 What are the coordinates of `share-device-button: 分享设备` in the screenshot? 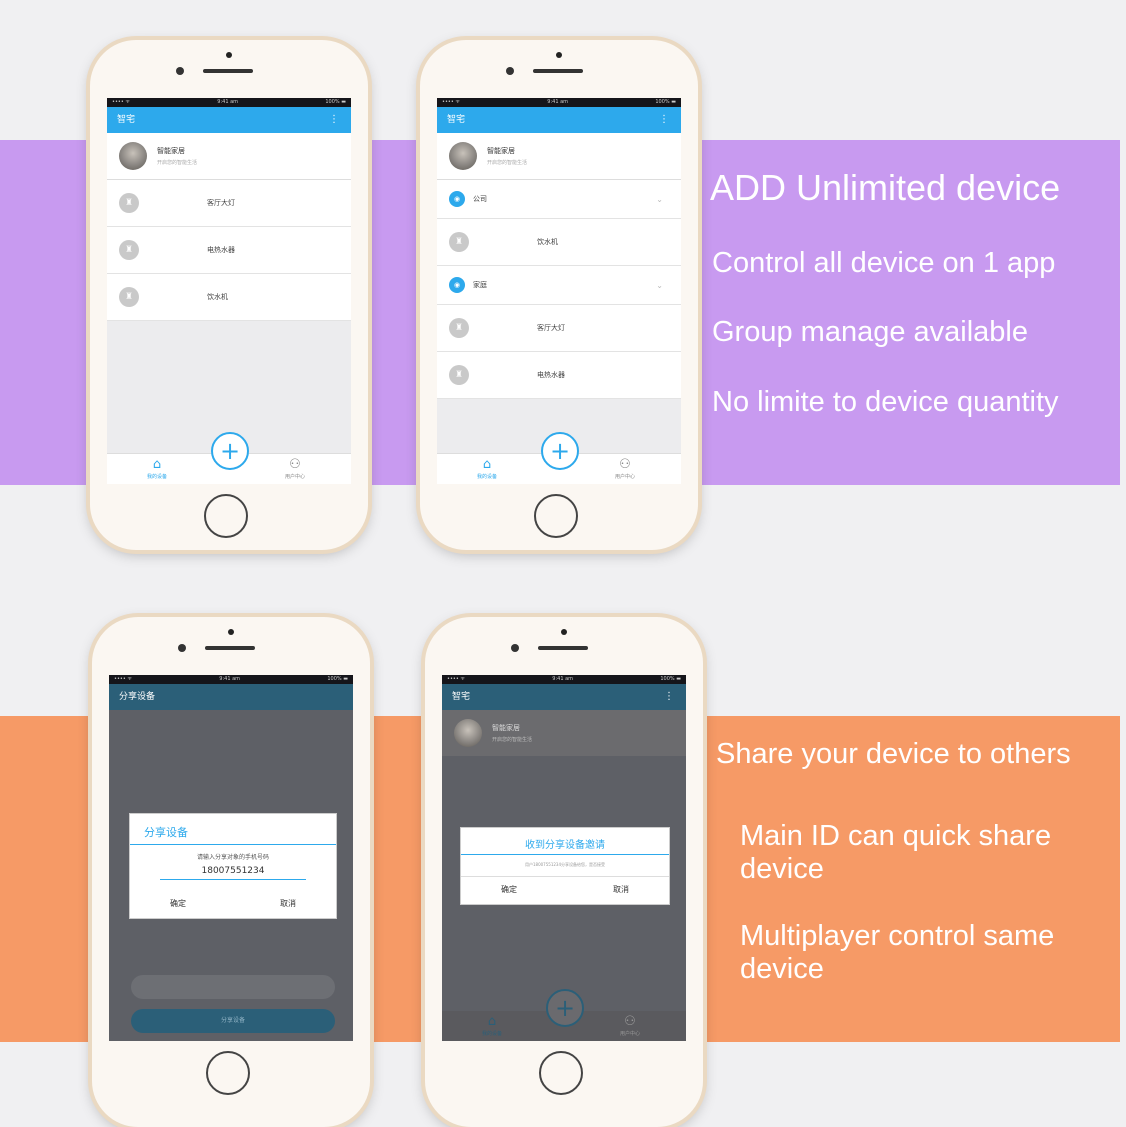 It's located at (233, 1021).